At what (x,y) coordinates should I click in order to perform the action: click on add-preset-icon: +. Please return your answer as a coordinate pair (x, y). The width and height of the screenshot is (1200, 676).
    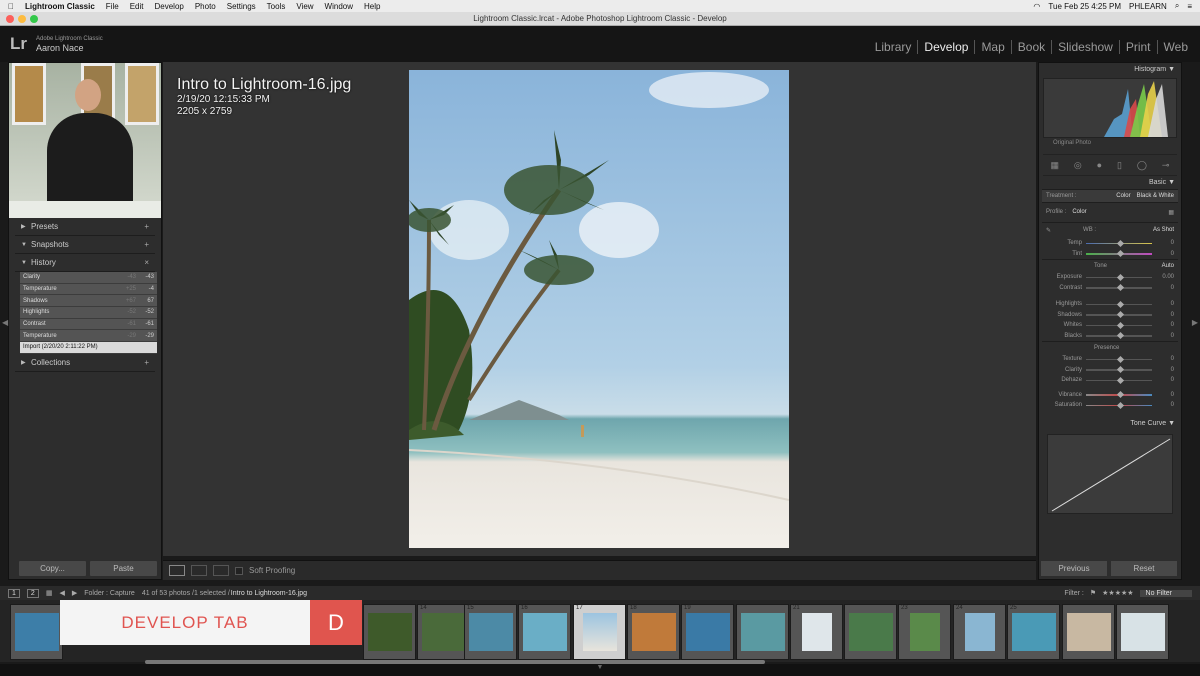
    Looking at the image, I should click on (146, 226).